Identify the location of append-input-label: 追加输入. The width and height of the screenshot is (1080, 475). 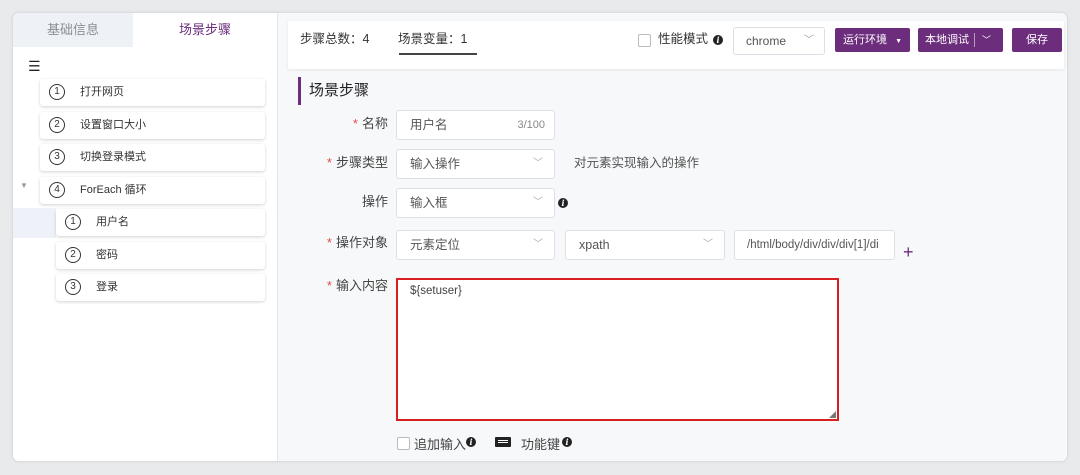
(440, 444).